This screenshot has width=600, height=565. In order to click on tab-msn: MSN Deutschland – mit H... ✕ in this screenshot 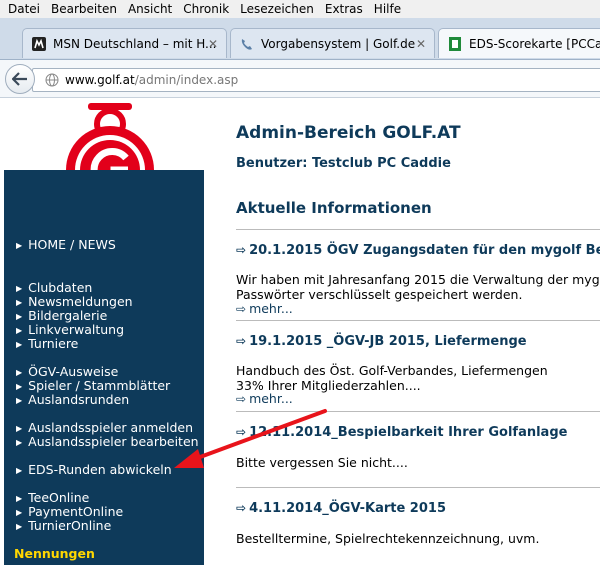, I will do `click(124, 43)`.